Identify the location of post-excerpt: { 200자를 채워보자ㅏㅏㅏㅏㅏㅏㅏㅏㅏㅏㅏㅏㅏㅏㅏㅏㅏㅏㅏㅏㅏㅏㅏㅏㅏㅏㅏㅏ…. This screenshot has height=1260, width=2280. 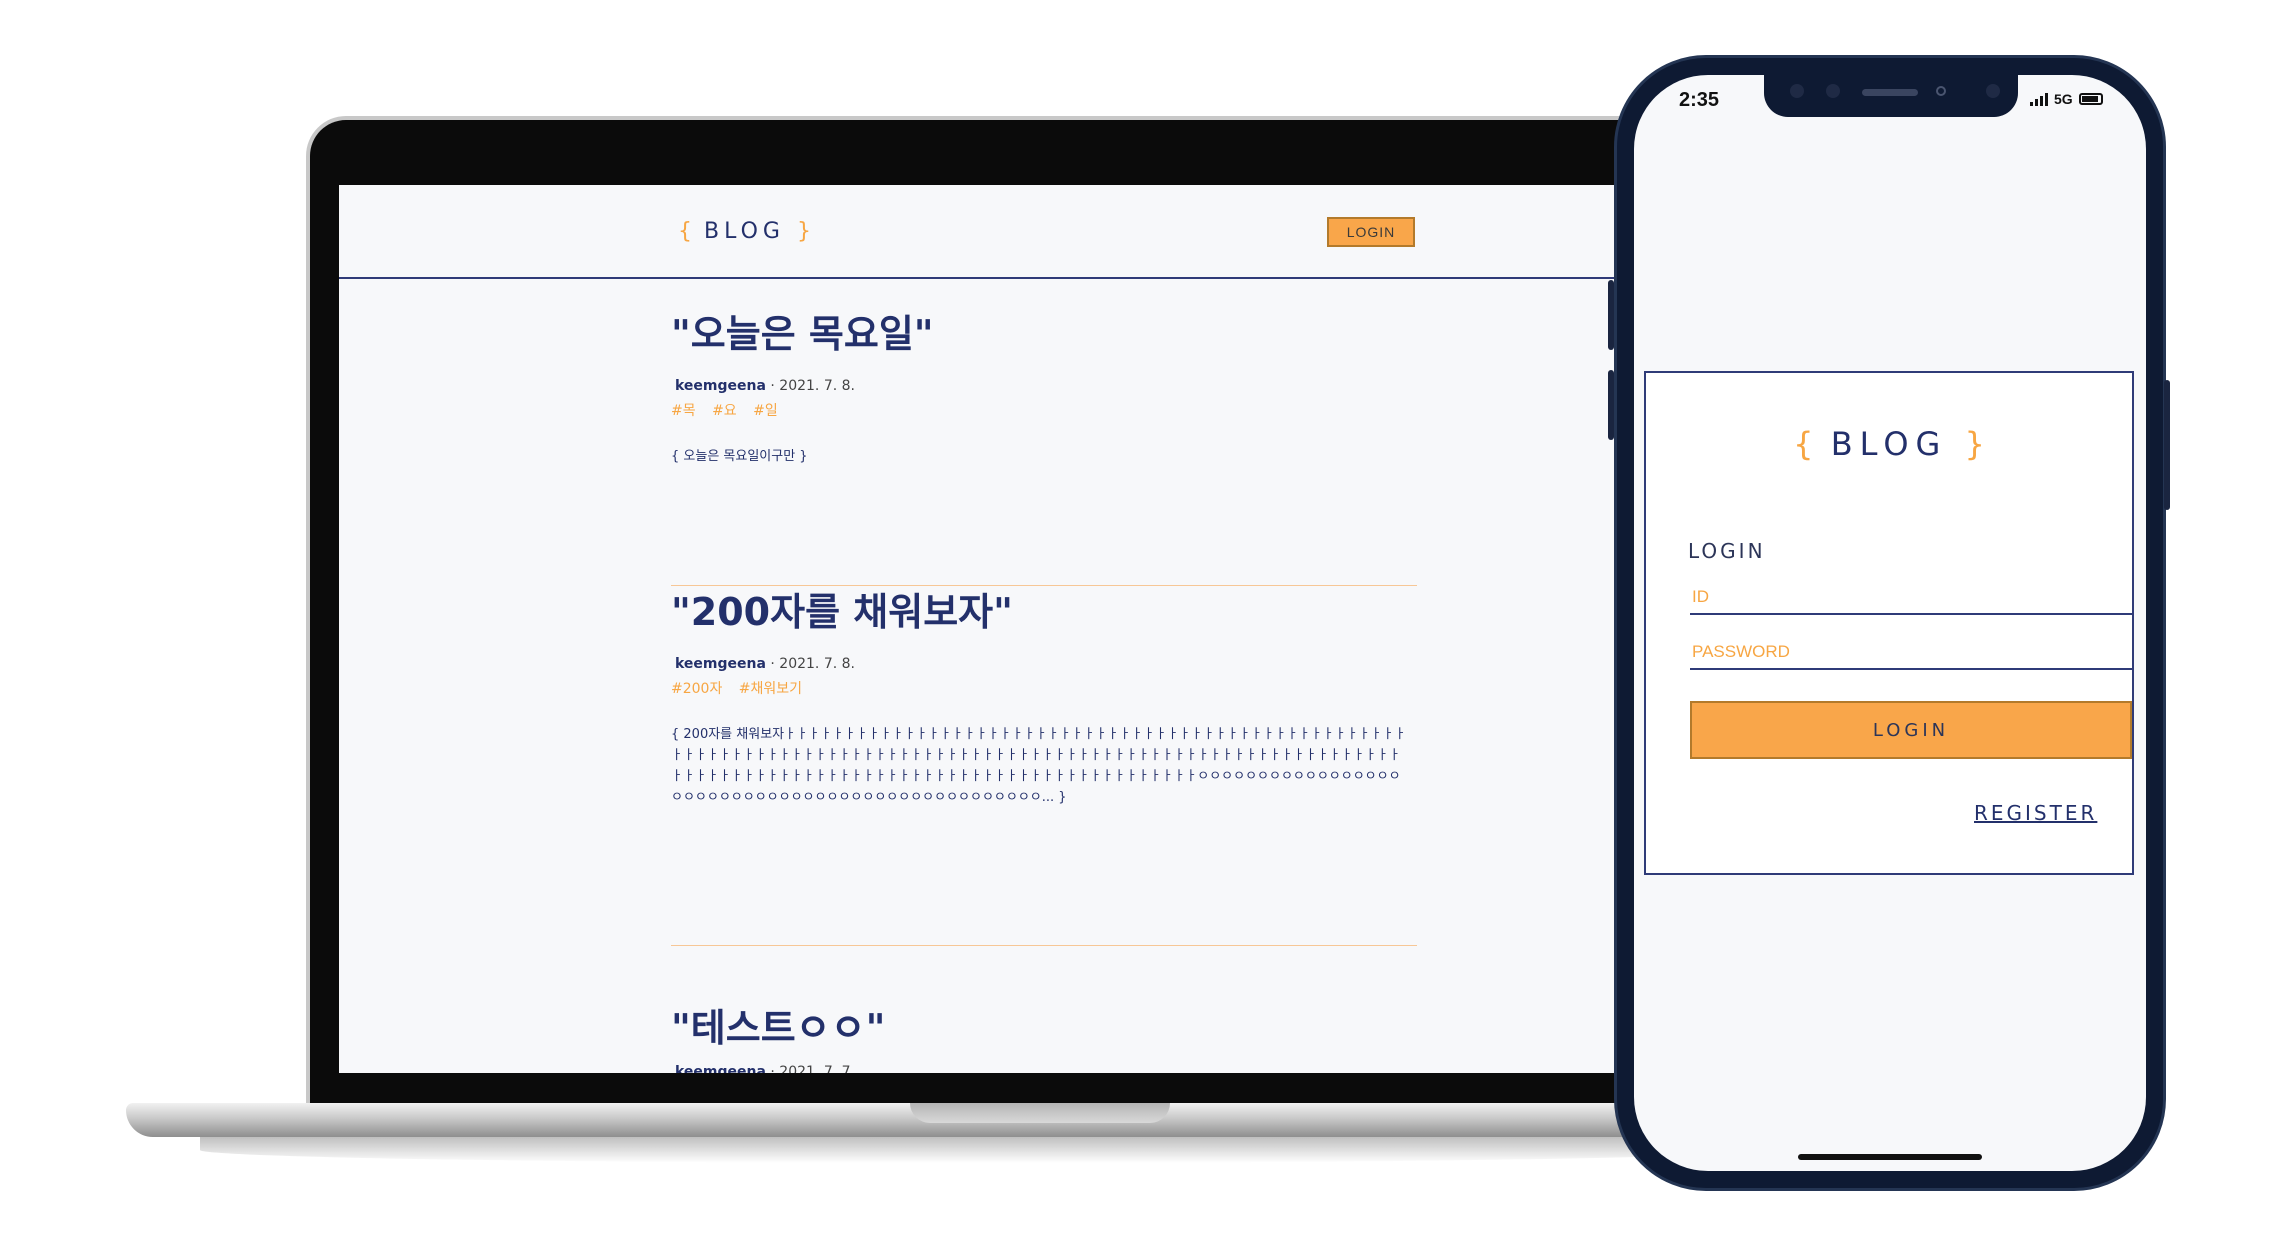
(1039, 766).